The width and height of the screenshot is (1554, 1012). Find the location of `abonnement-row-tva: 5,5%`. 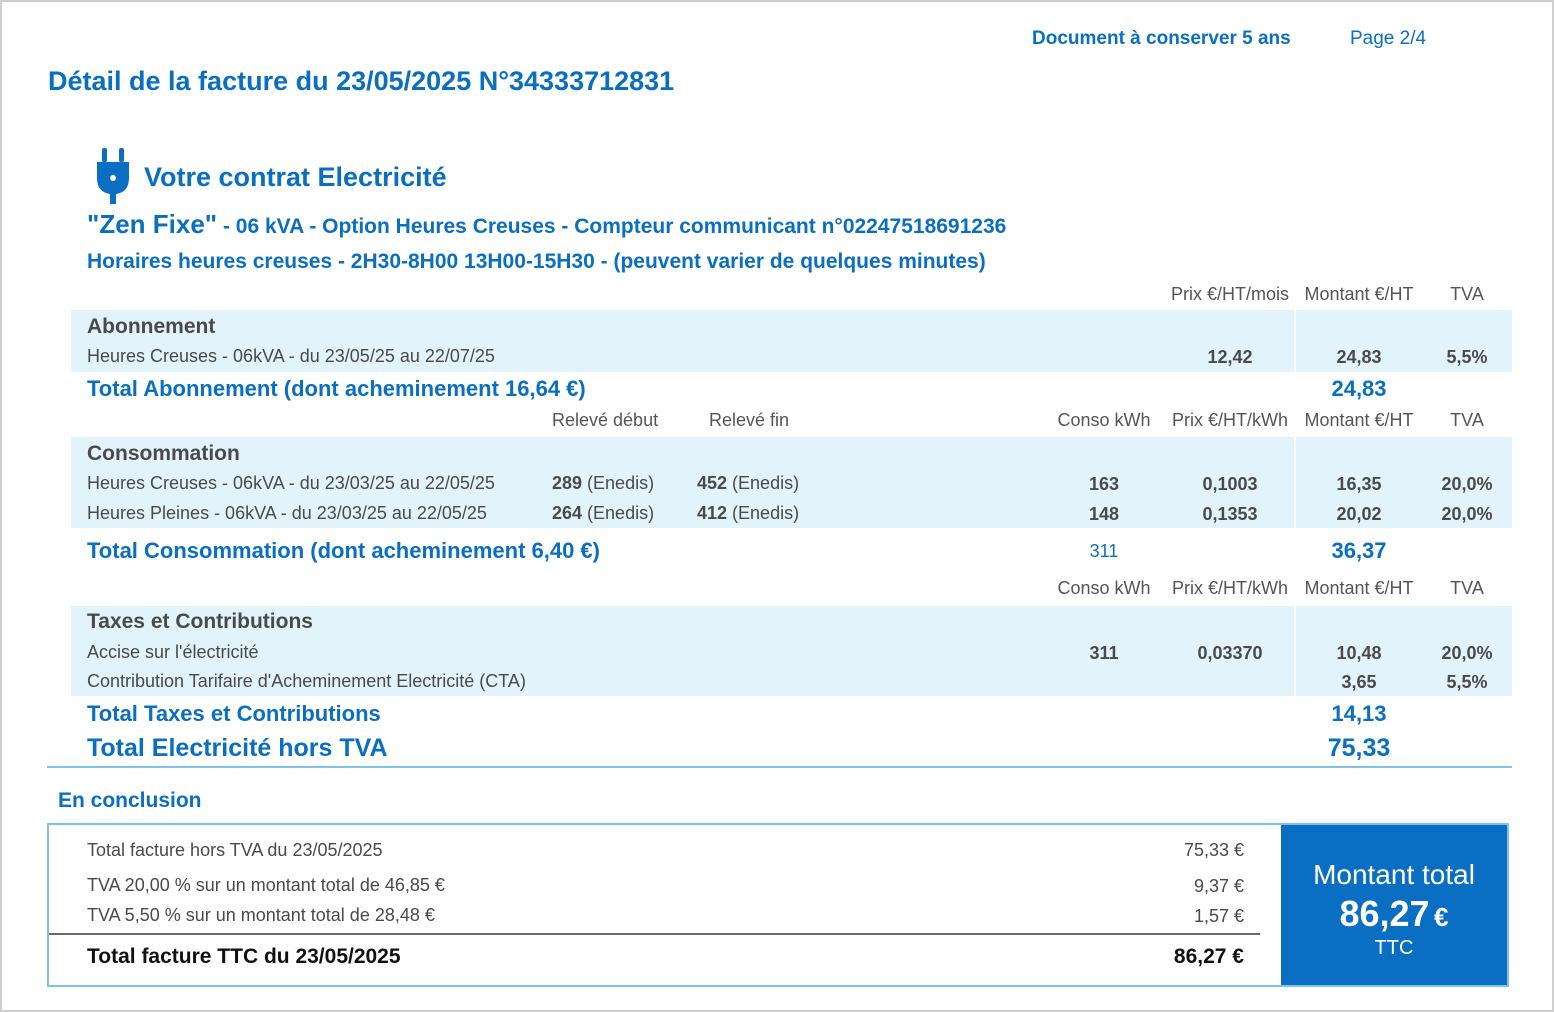

abonnement-row-tva: 5,5% is located at coordinates (1467, 357).